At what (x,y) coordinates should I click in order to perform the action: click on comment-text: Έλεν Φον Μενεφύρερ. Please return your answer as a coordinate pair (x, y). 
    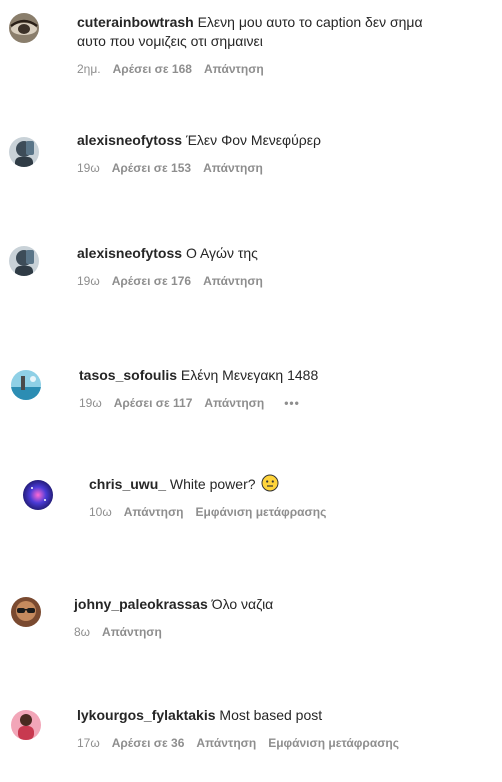
    Looking at the image, I should click on (253, 140).